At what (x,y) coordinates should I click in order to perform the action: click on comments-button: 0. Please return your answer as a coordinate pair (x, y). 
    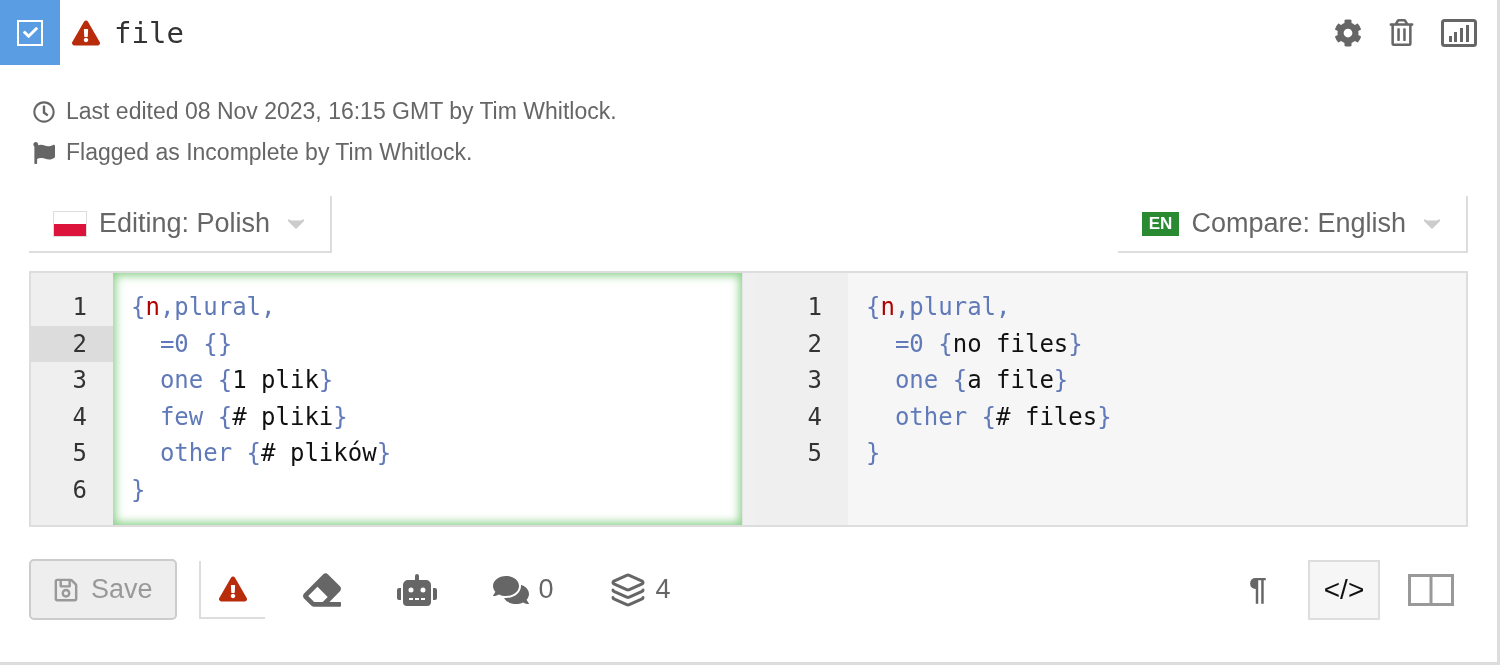
    Looking at the image, I should click on (523, 589).